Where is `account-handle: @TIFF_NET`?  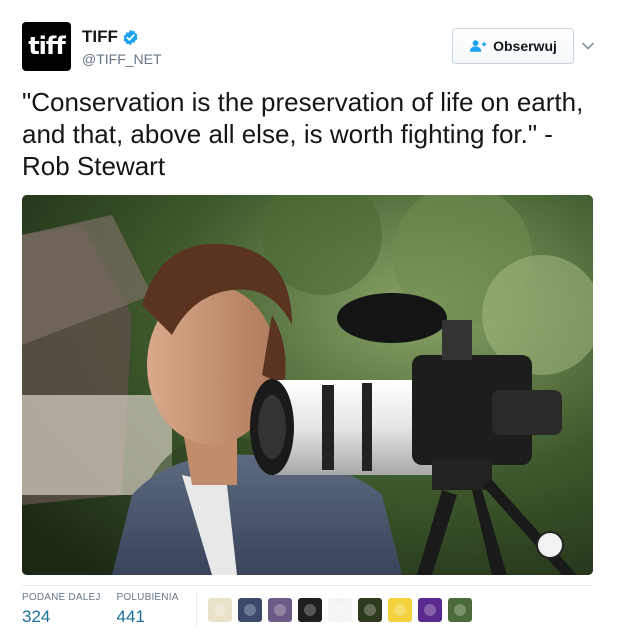 account-handle: @TIFF_NET is located at coordinates (122, 59).